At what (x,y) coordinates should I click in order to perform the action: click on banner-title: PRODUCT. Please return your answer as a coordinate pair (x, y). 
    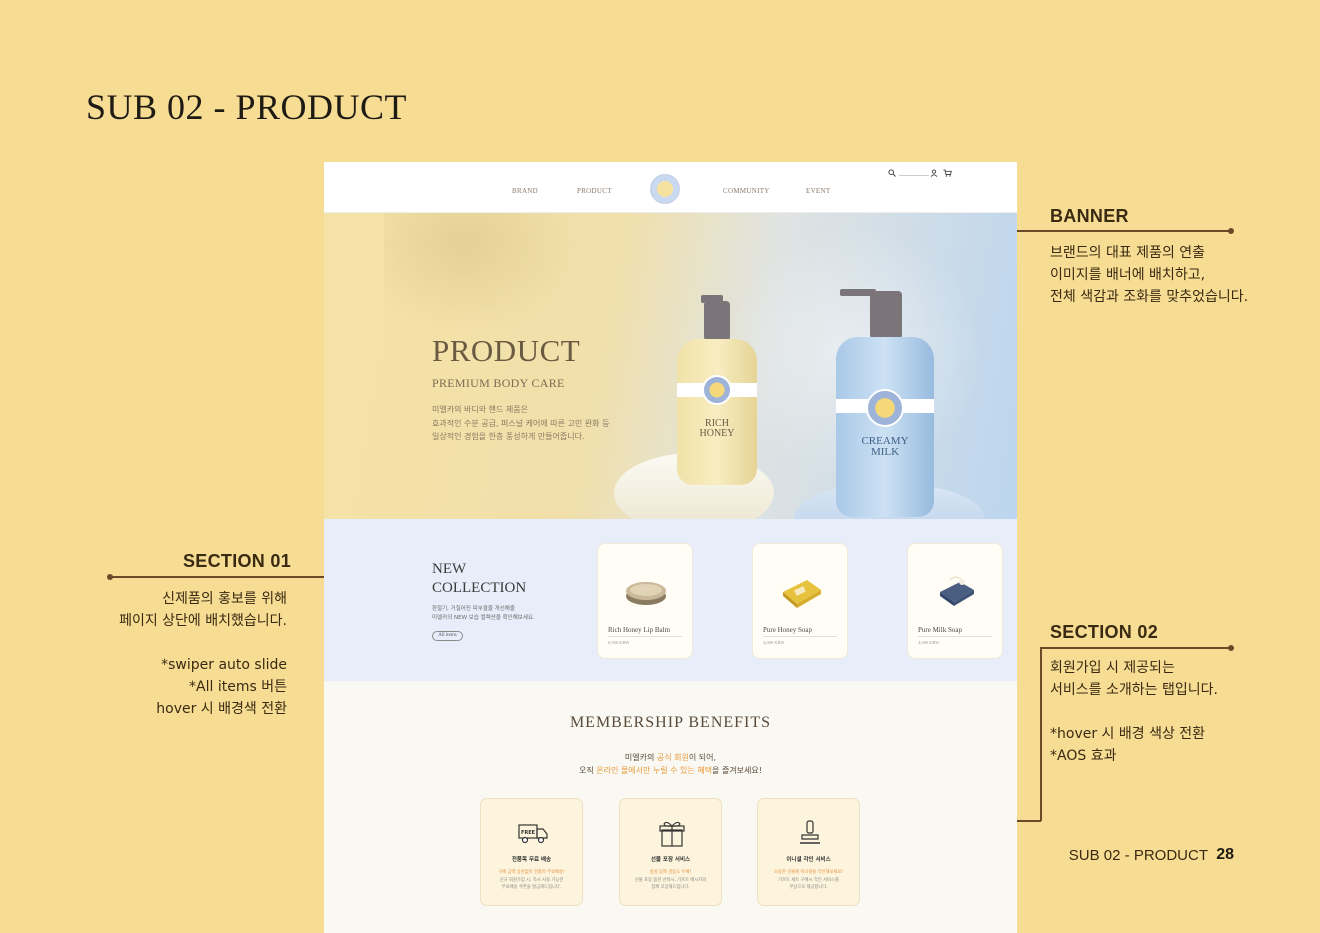
    Looking at the image, I should click on (506, 350).